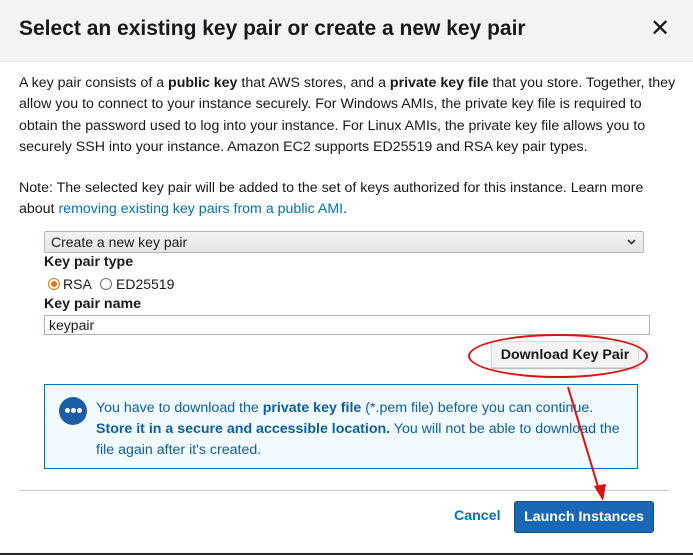 Image resolution: width=693 pixels, height=555 pixels. What do you see at coordinates (565, 354) in the screenshot?
I see `download-key-pair-button: Download Key Pair` at bounding box center [565, 354].